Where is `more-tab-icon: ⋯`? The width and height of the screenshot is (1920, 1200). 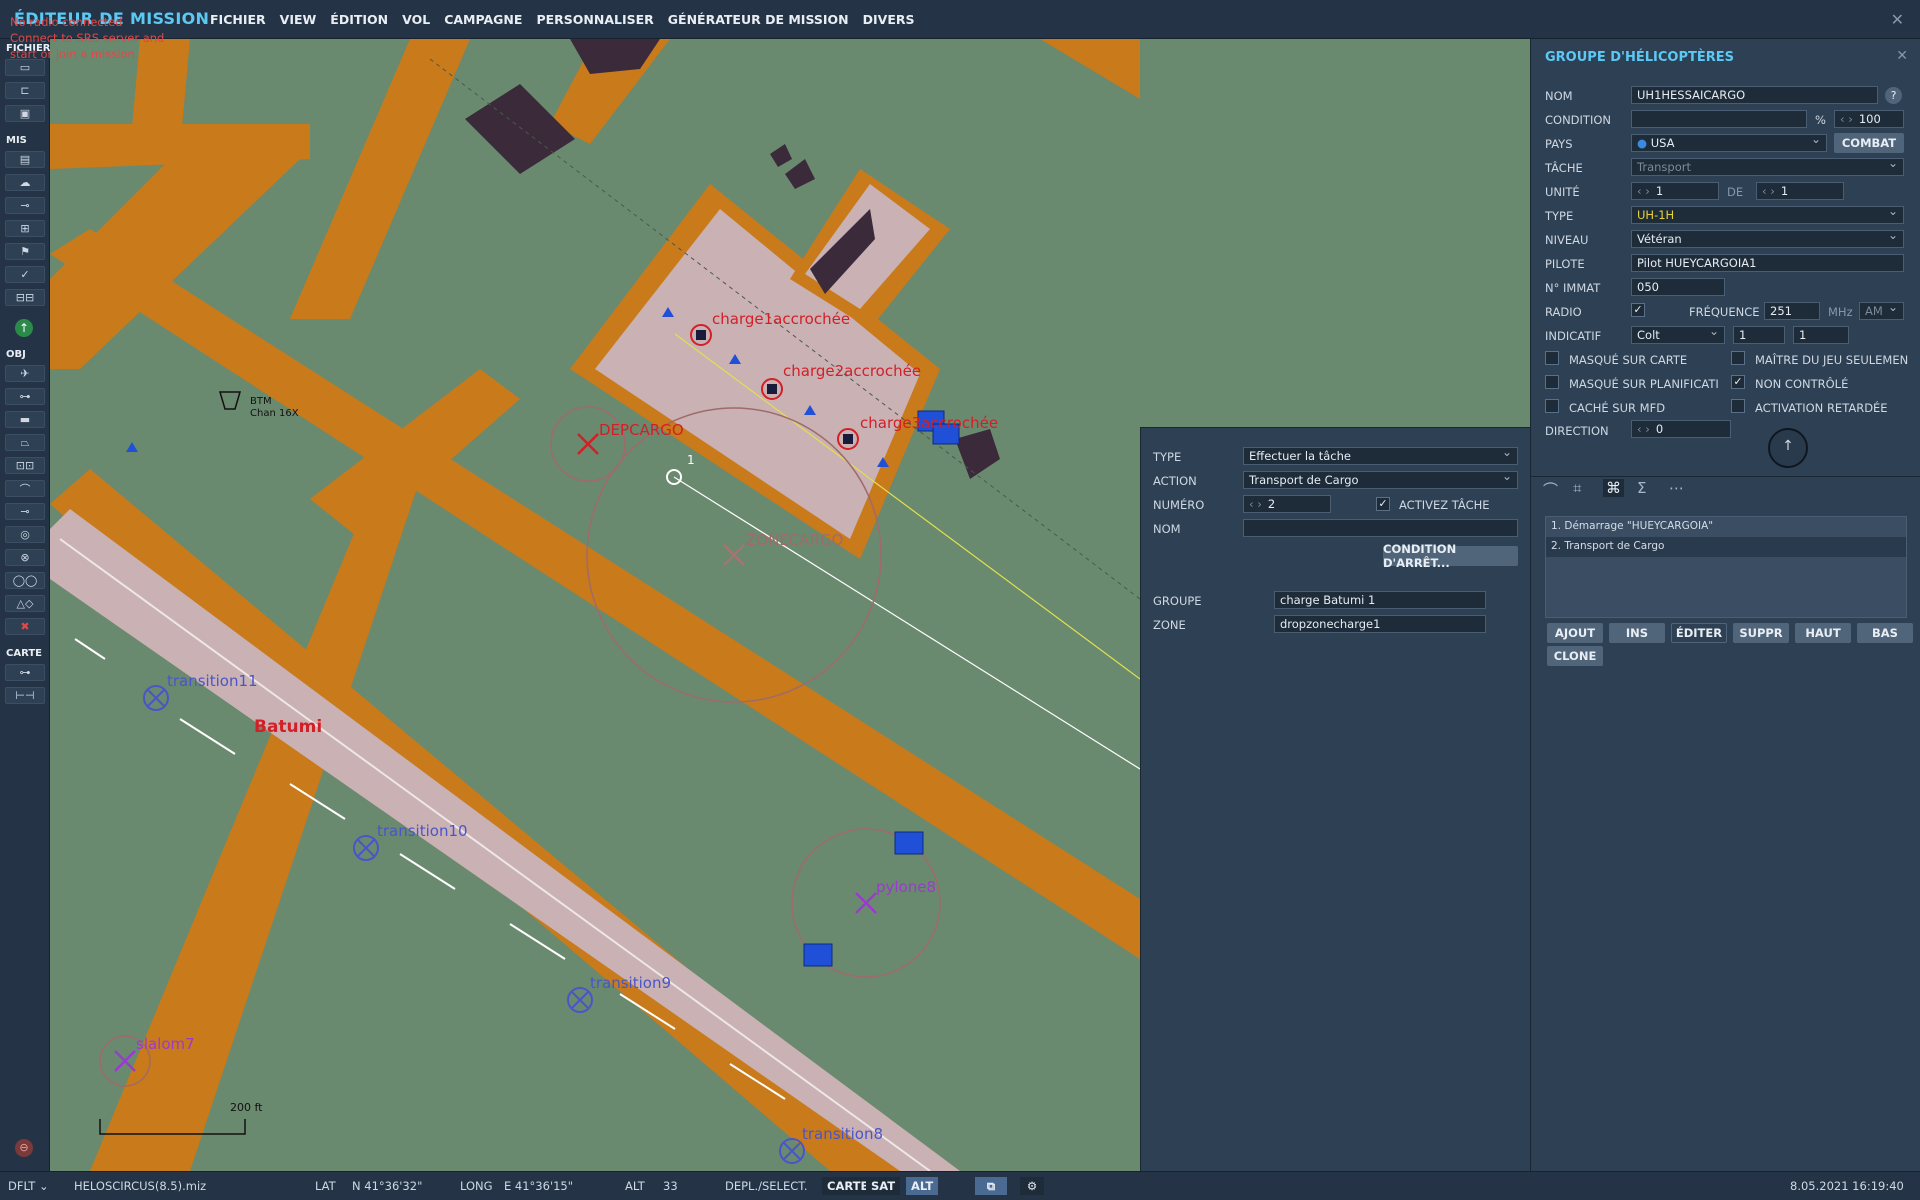
more-tab-icon: ⋯ is located at coordinates (1676, 488).